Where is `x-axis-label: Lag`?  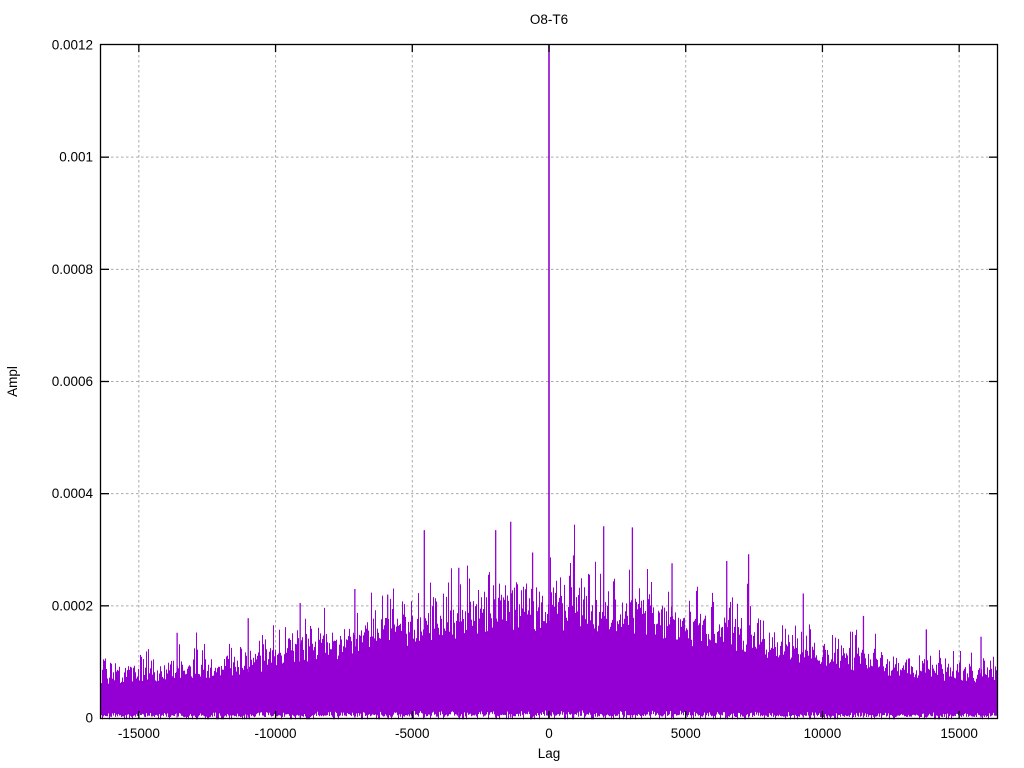
x-axis-label: Lag is located at coordinates (549, 753).